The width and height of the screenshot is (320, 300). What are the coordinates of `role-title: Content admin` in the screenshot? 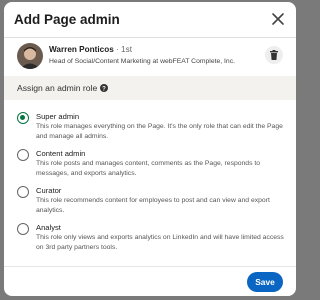 It's located at (61, 153).